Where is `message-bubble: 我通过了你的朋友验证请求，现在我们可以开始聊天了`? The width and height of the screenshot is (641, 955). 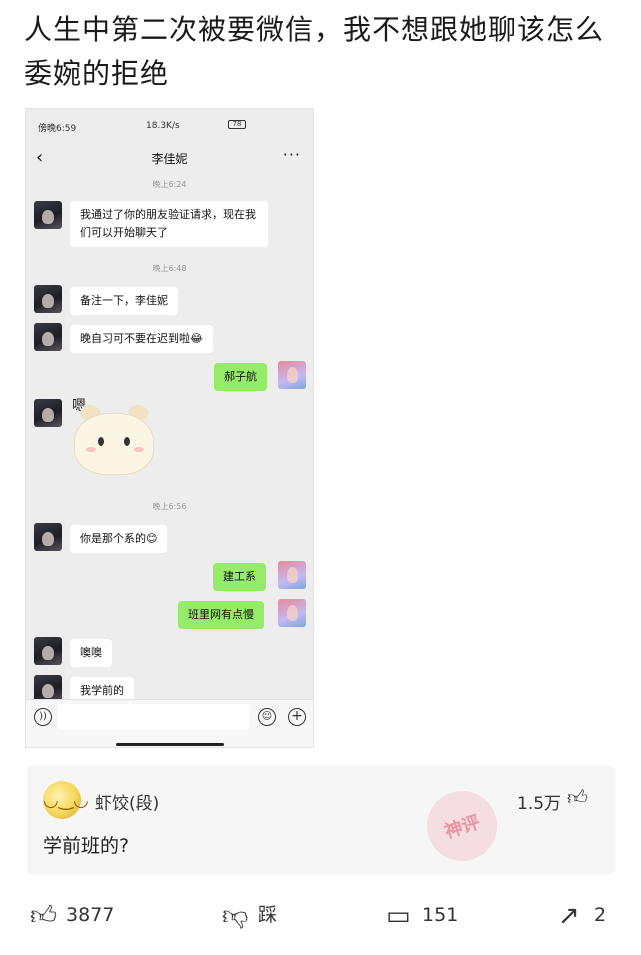
message-bubble: 我通过了你的朋友验证请求，现在我们可以开始聊天了 is located at coordinates (169, 224).